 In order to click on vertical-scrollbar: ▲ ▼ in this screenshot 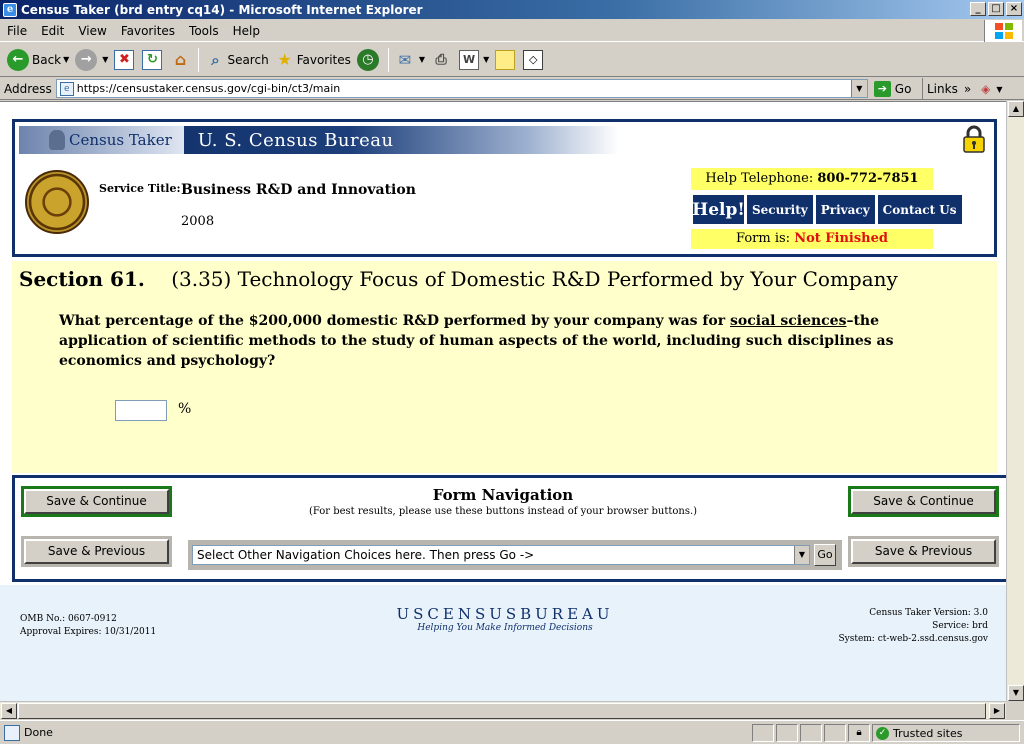, I will do `click(1015, 401)`.